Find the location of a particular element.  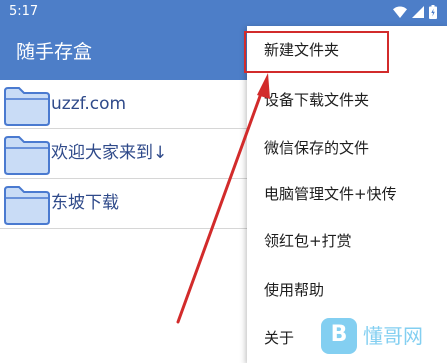

status-bar: 5:17 is located at coordinates (223, 13).